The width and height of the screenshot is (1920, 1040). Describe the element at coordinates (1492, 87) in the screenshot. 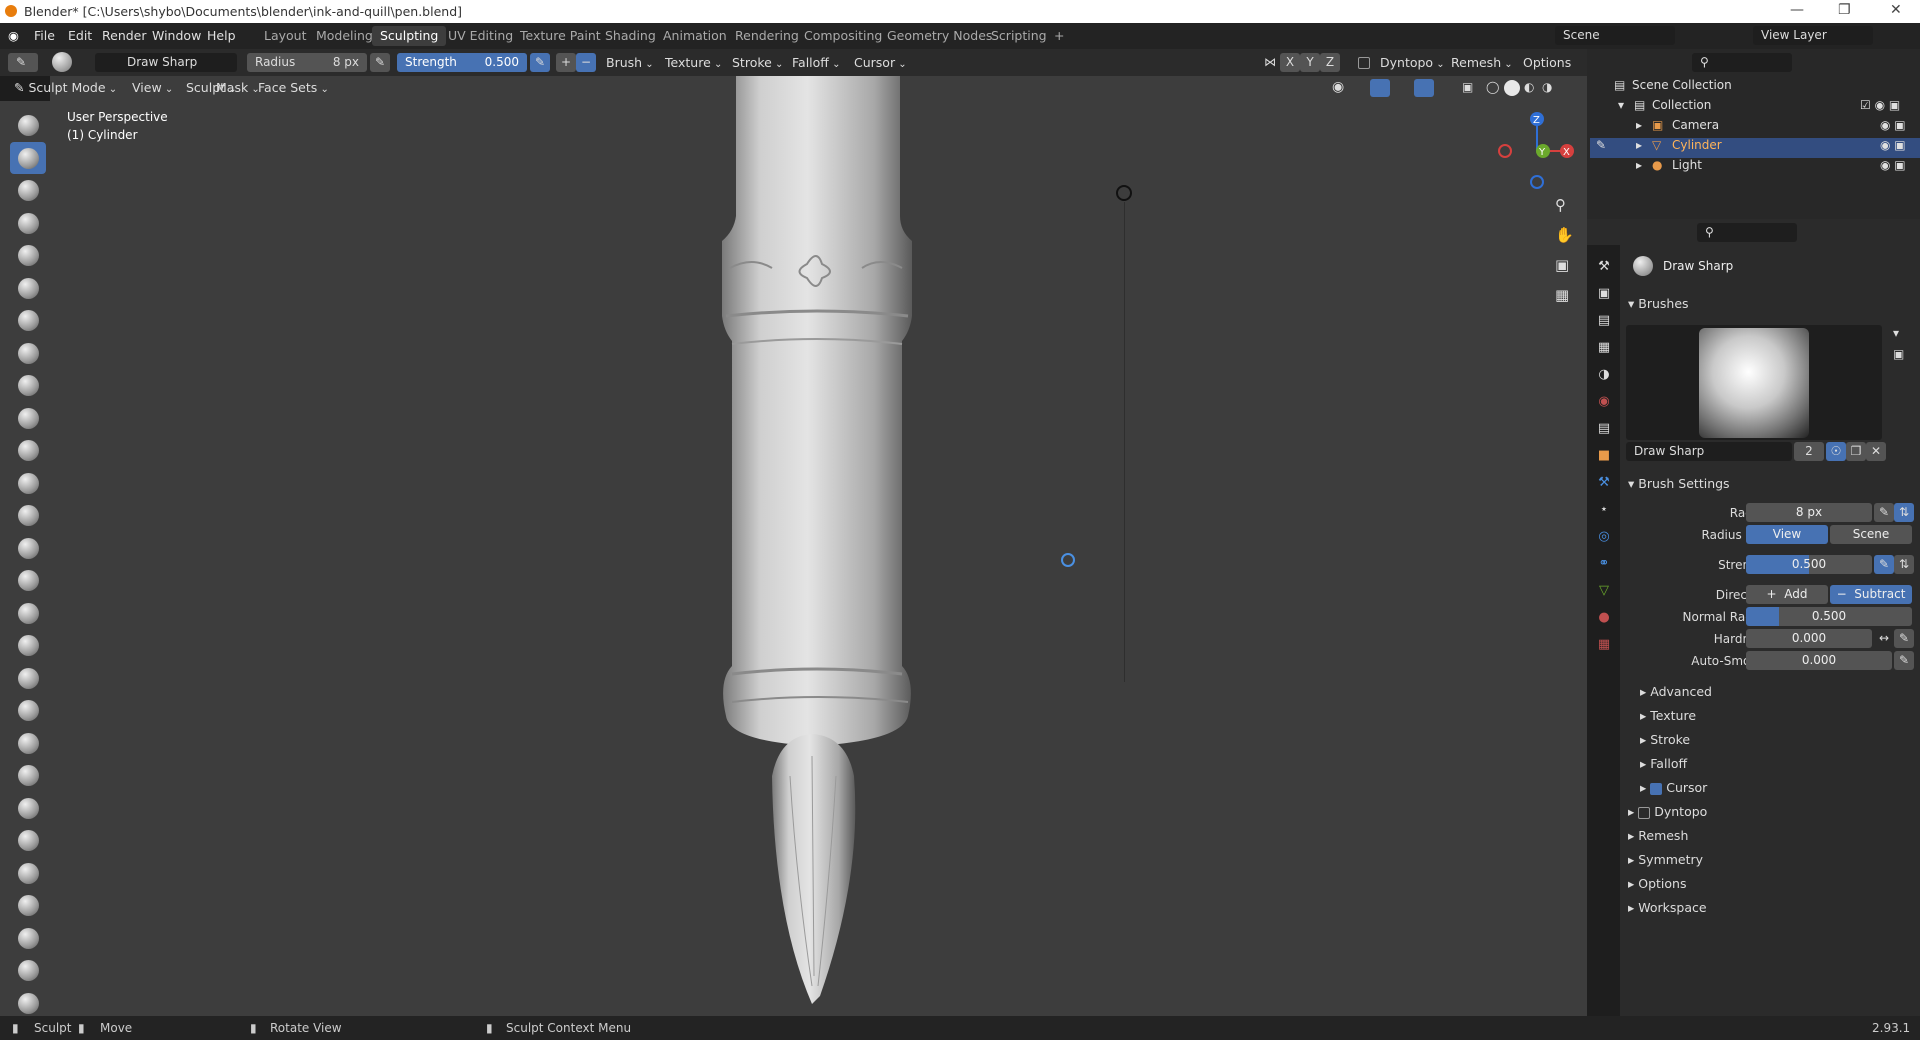

I see `wireframe-shading-icon: ◯` at that location.